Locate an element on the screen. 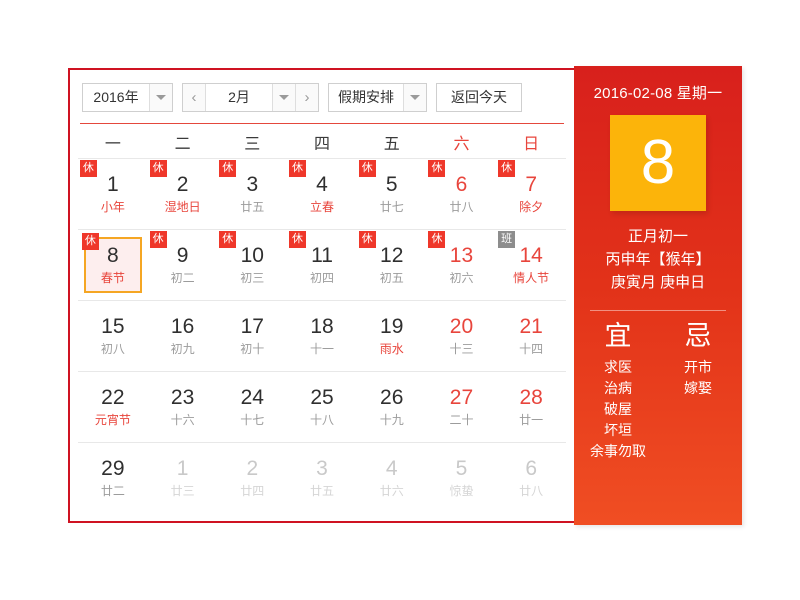 Image resolution: width=800 pixels, height=600 pixels. day-cell: 16 初九 is located at coordinates (183, 336).